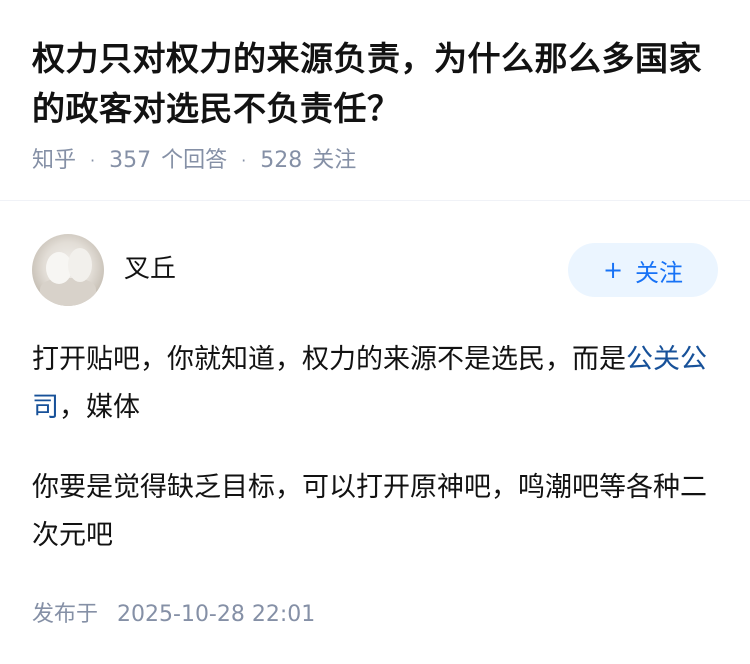 The image size is (750, 664). Describe the element at coordinates (659, 272) in the screenshot. I see `follow-button-label: 关注` at that location.